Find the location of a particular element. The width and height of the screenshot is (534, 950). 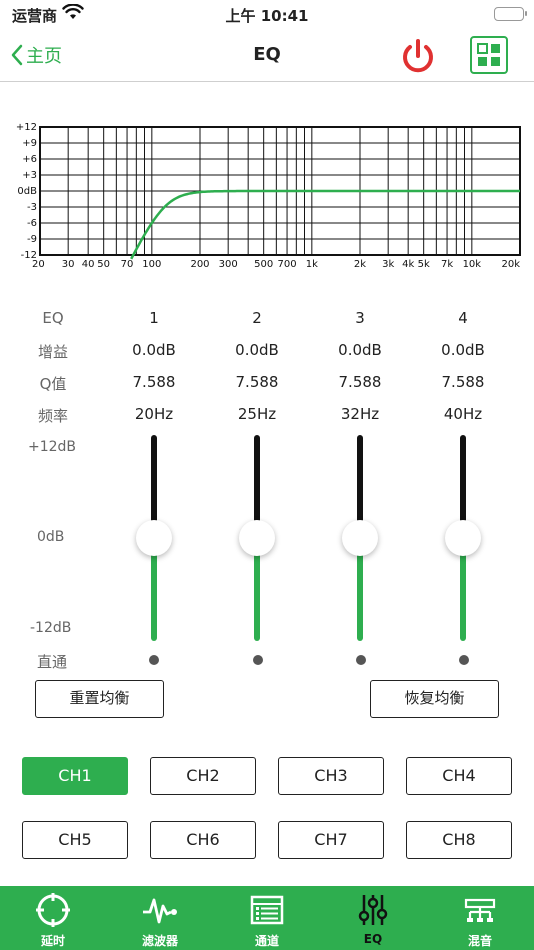

delay-icon is located at coordinates (53, 910).